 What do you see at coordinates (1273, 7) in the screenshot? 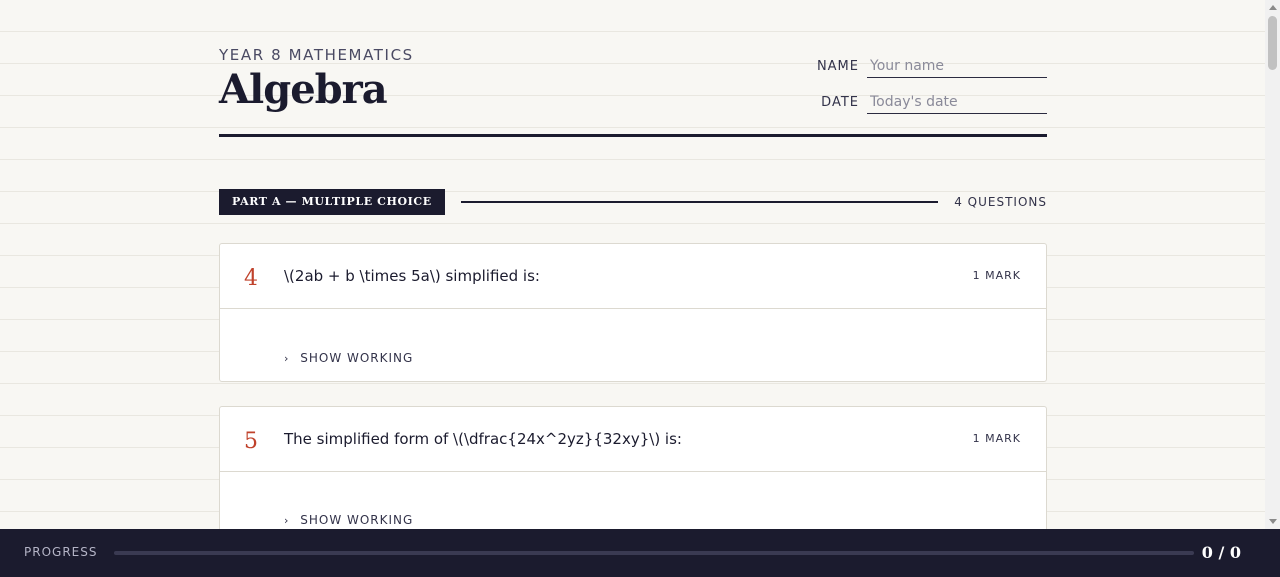
I see `arrow-up-icon` at bounding box center [1273, 7].